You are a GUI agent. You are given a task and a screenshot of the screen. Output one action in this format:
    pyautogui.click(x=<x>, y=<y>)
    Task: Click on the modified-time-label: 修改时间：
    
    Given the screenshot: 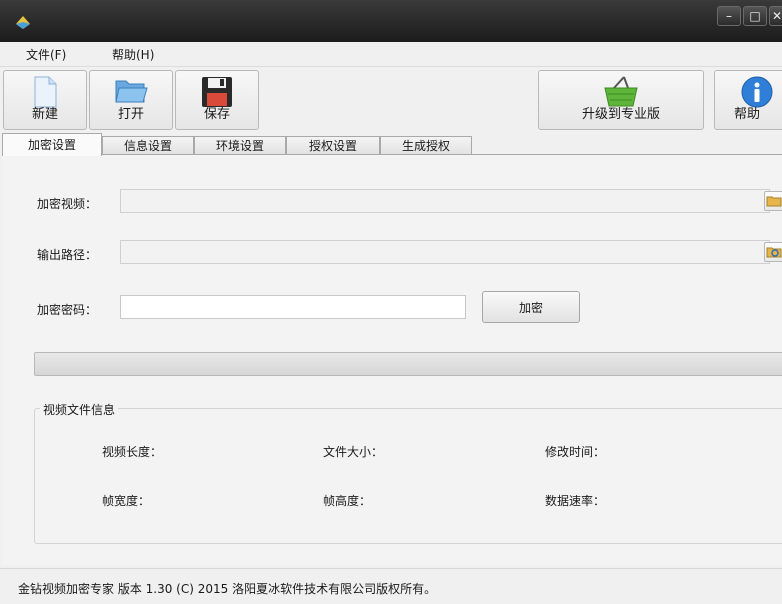 What is the action you would take?
    pyautogui.click(x=575, y=452)
    